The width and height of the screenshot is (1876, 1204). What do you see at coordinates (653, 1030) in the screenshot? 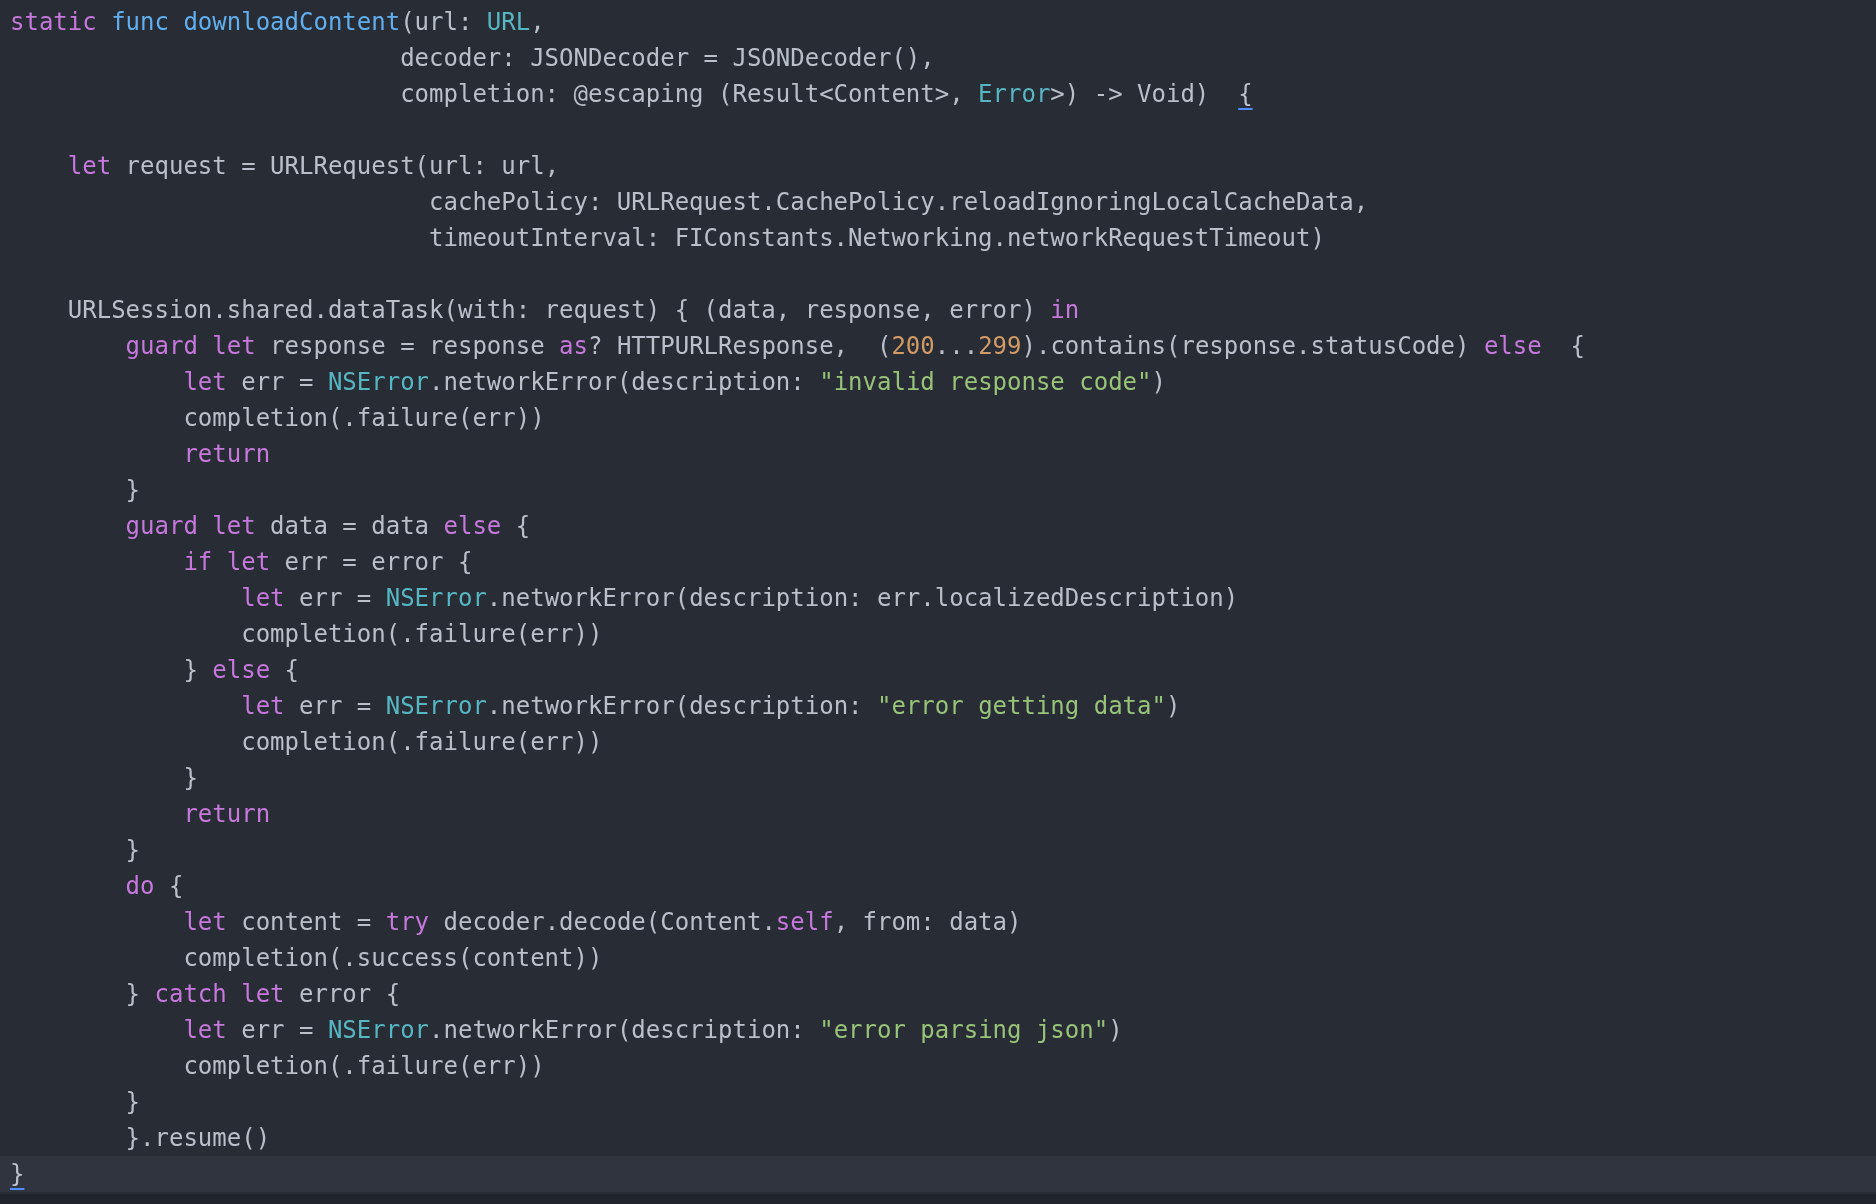
I see `code-line: let err = NSError.networkError(description: "error parsing json")` at bounding box center [653, 1030].